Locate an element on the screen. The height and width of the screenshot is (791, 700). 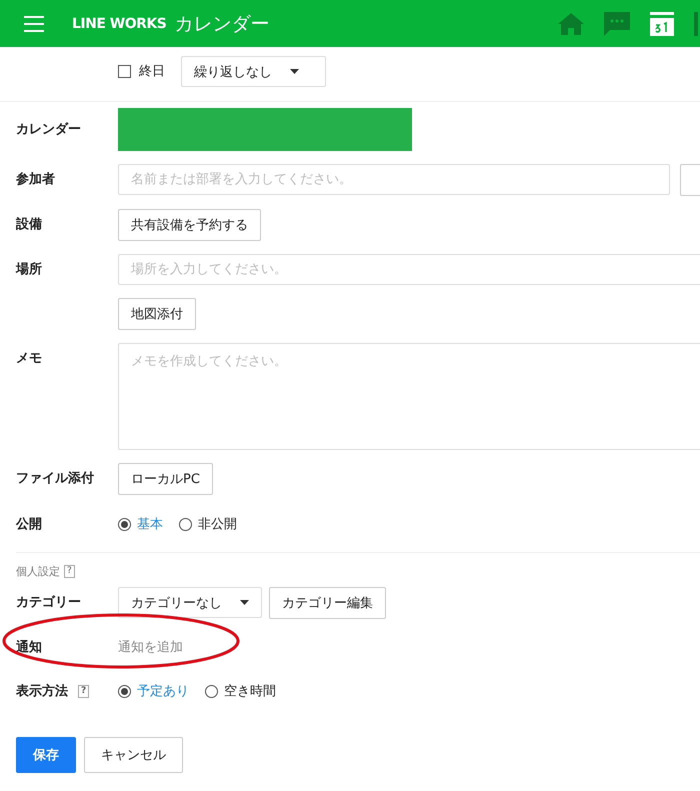
radio-option: 予定あり is located at coordinates (153, 691).